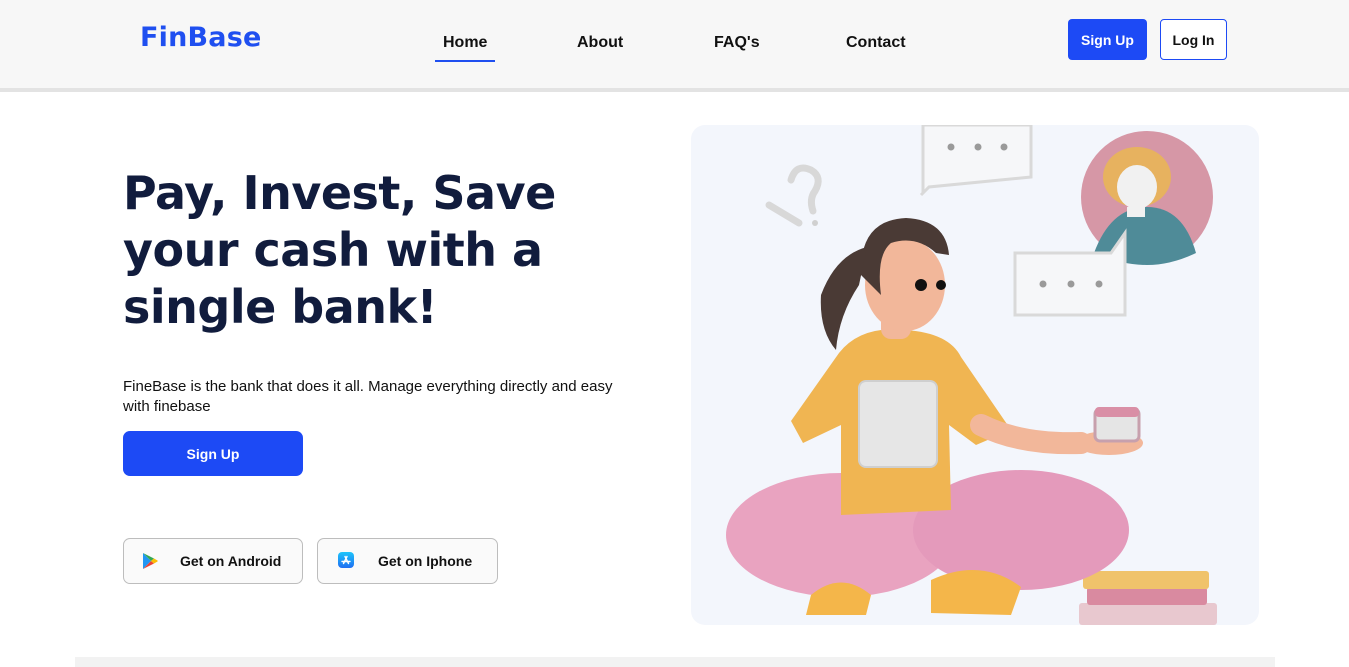  What do you see at coordinates (1193, 39) in the screenshot?
I see `header-login-button: Log In` at bounding box center [1193, 39].